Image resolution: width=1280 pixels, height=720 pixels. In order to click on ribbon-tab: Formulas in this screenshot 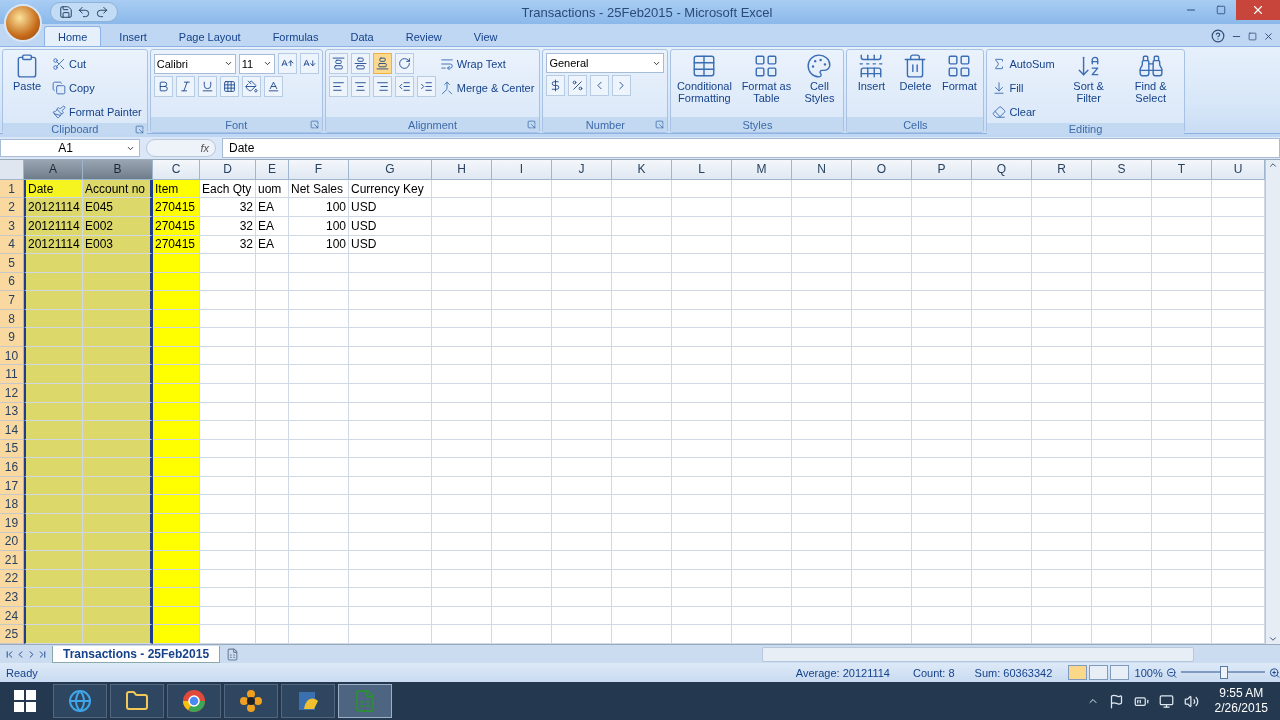, I will do `click(295, 36)`.